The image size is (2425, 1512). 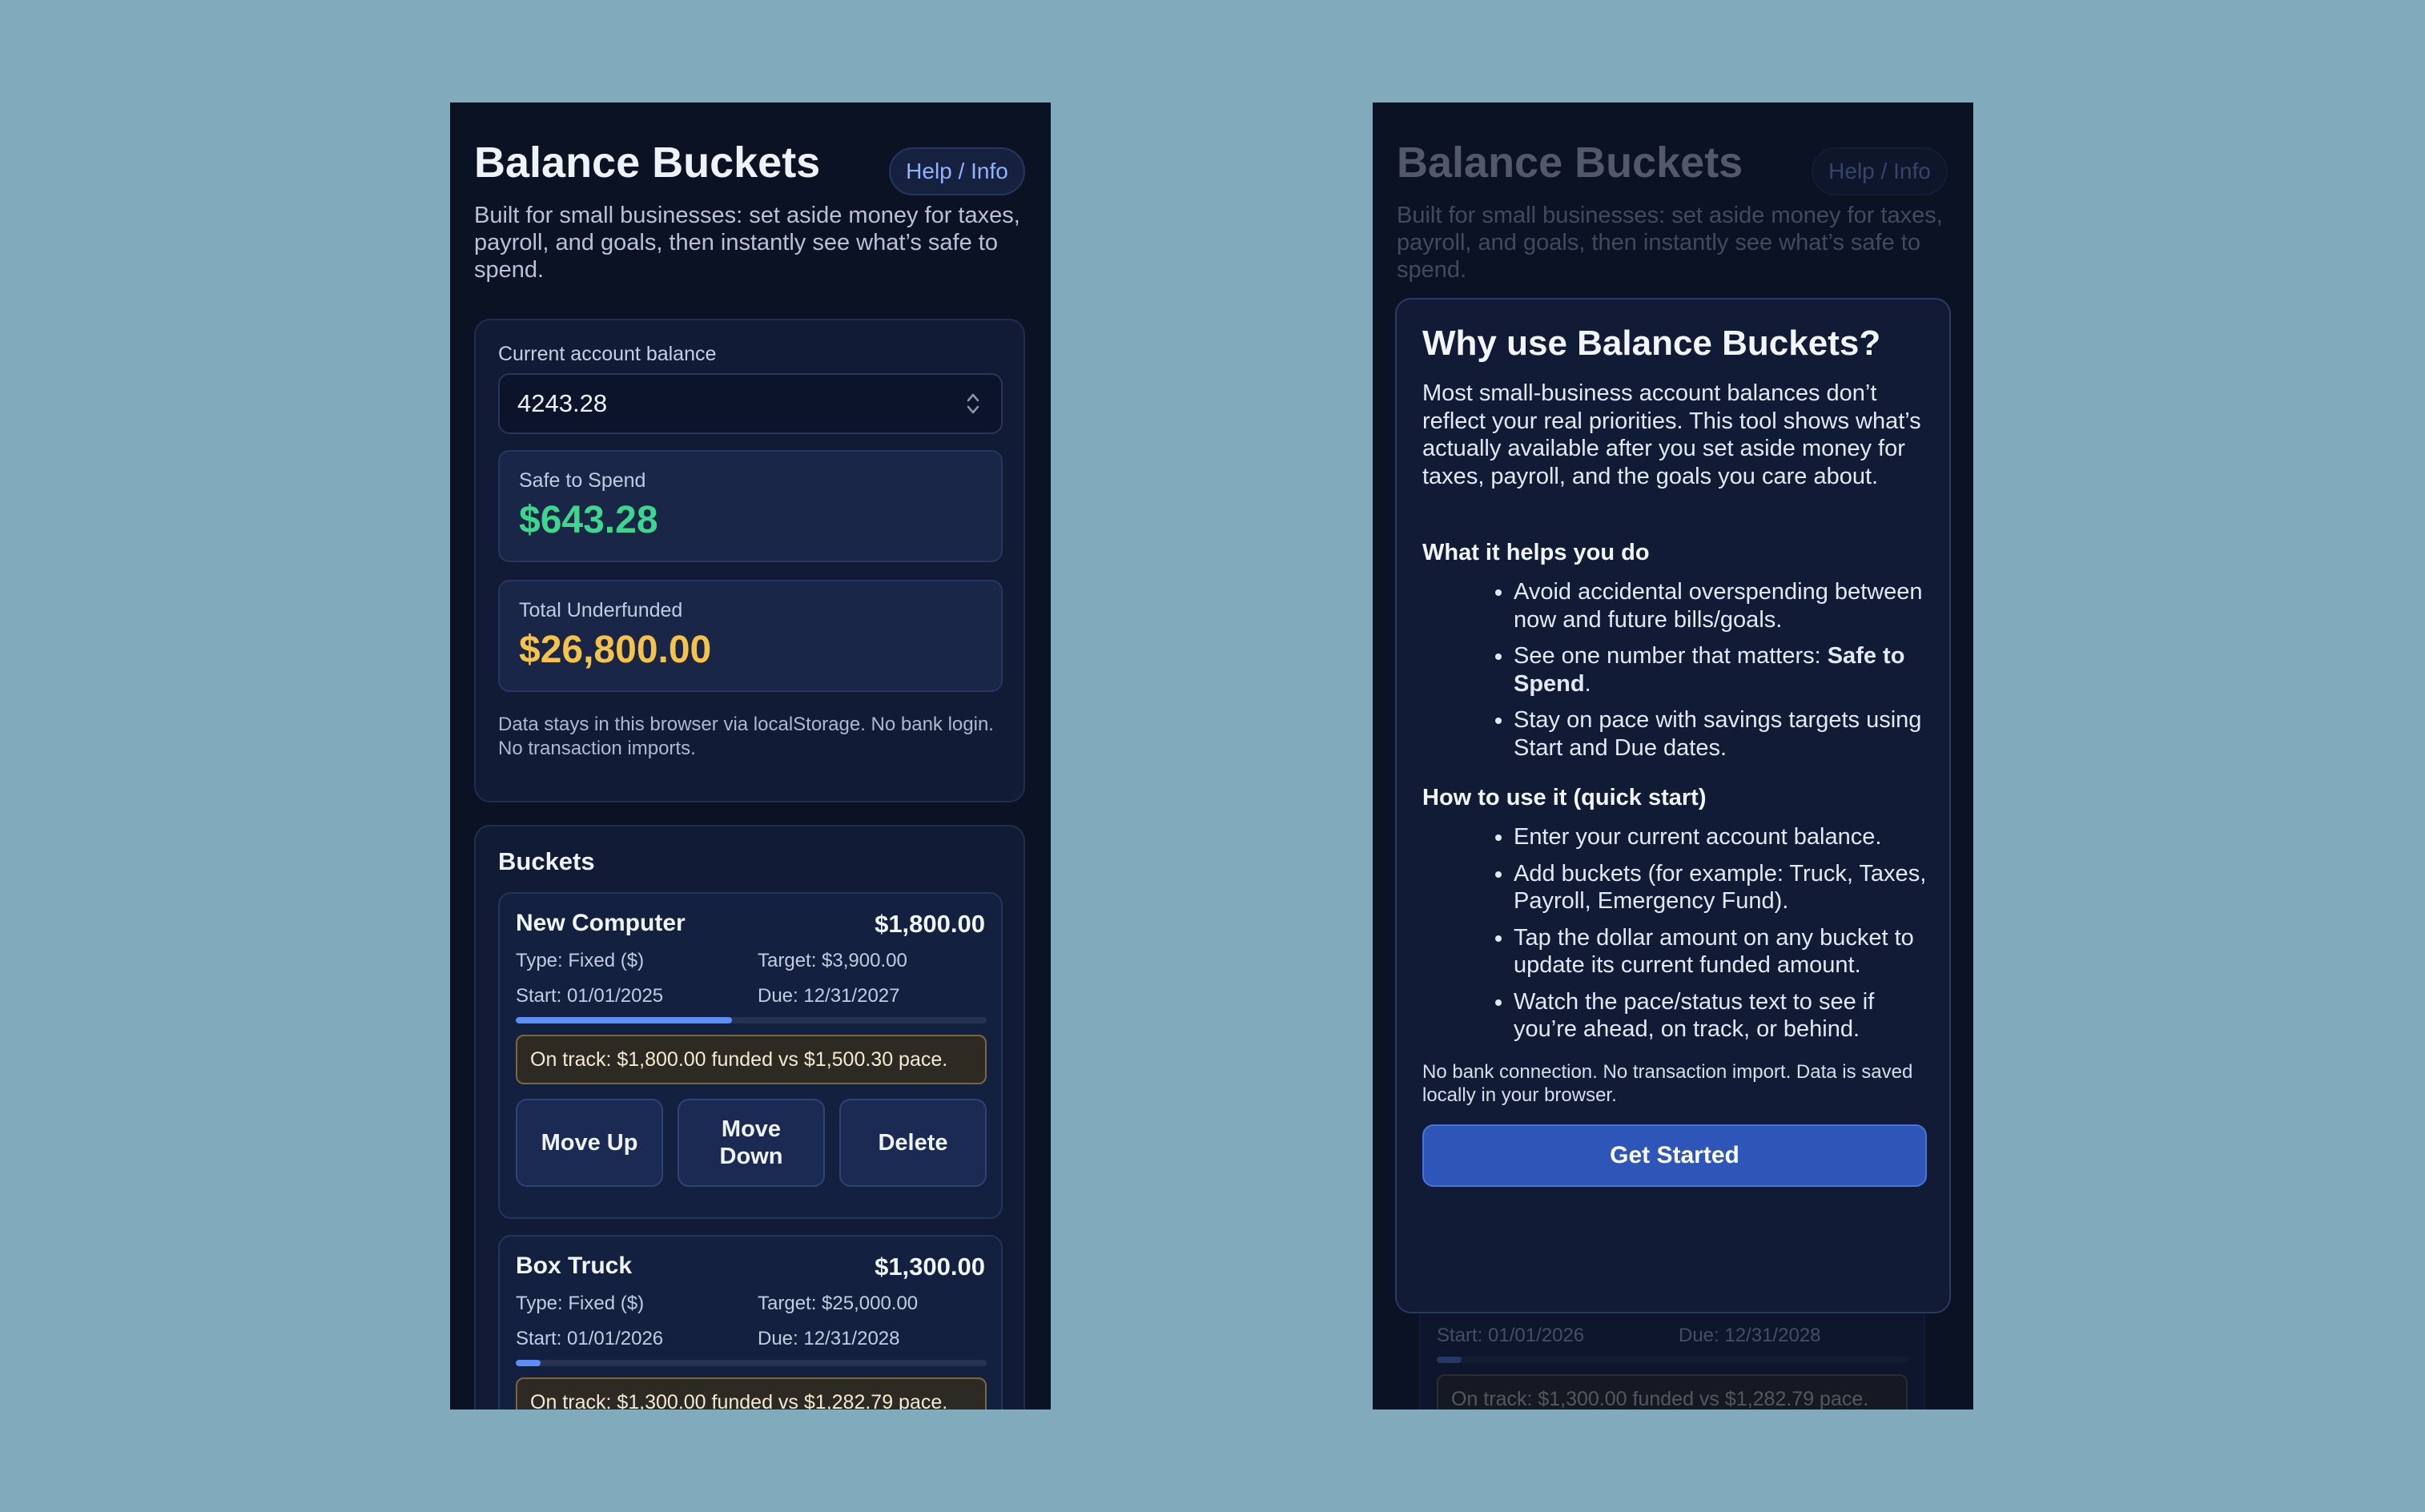 What do you see at coordinates (607, 354) in the screenshot?
I see `balance-label: Current account balance` at bounding box center [607, 354].